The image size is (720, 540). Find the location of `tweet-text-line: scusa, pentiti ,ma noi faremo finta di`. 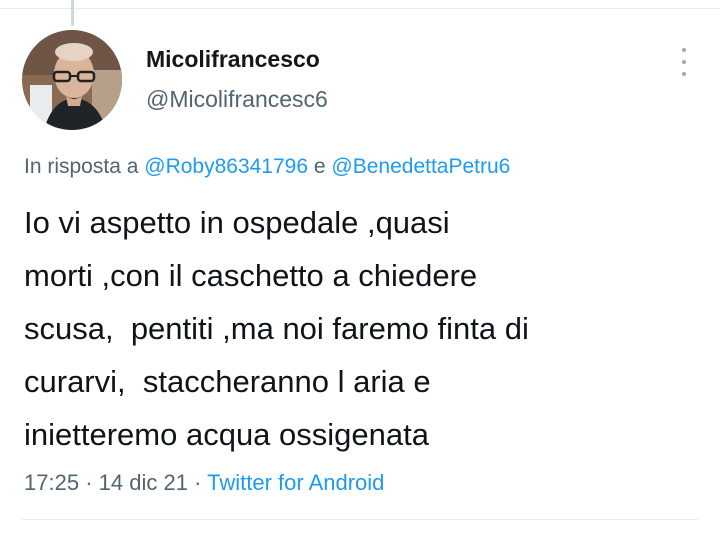

tweet-text-line: scusa, pentiti ,ma noi faremo finta di is located at coordinates (276, 328).